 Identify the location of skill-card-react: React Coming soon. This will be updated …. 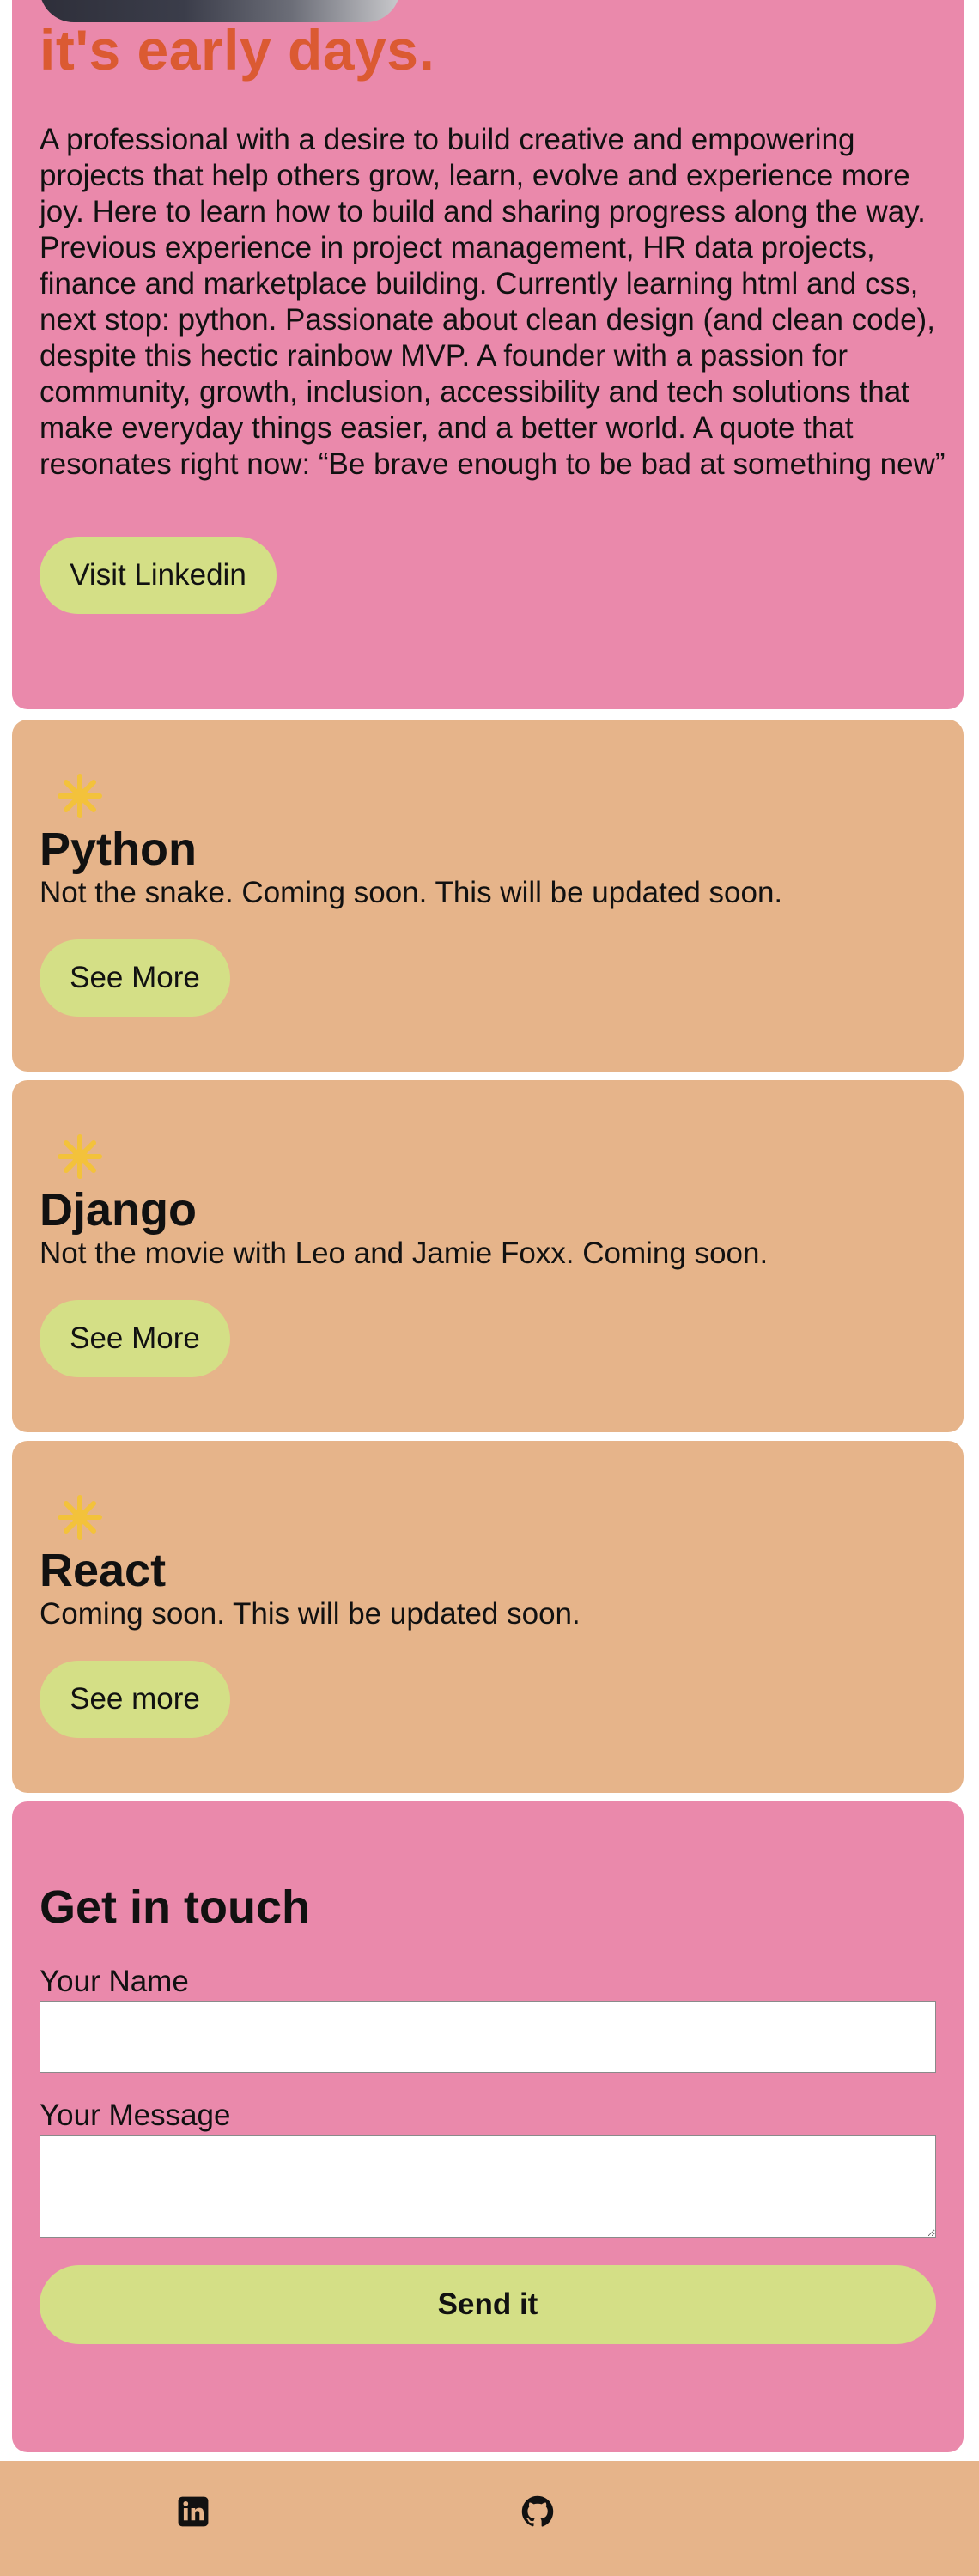
(488, 1617).